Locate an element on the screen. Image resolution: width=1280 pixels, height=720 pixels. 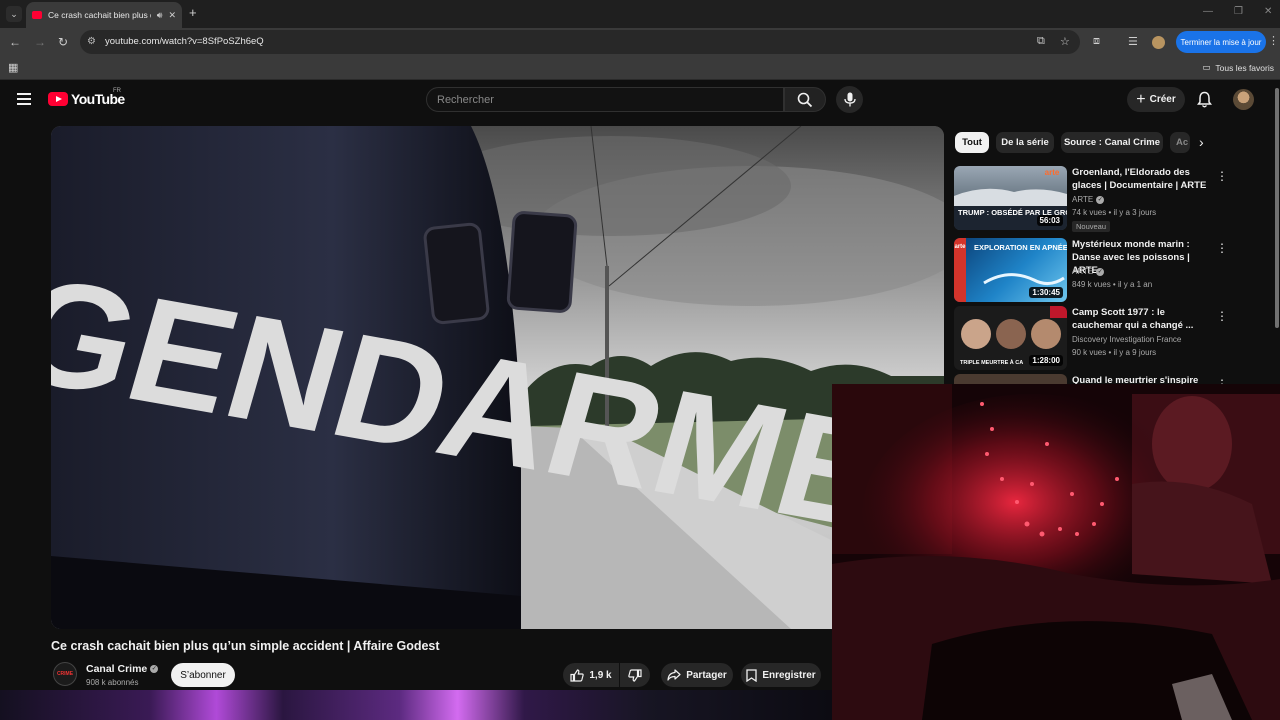
page-scrollbar is located at coordinates (1277, 208).